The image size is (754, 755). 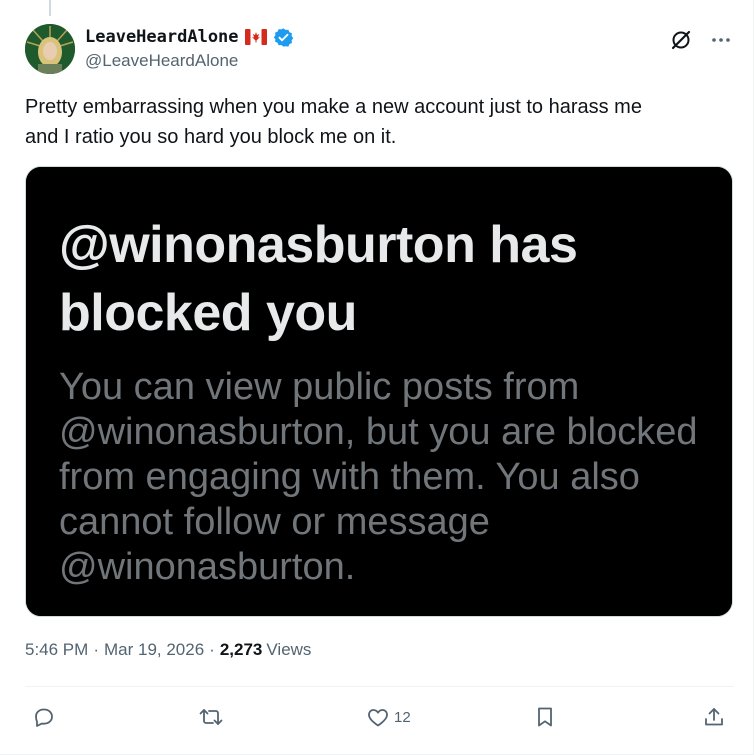 I want to click on author-names: LeaveHeardAlone @LeaveHeardAlone, so click(x=189, y=48).